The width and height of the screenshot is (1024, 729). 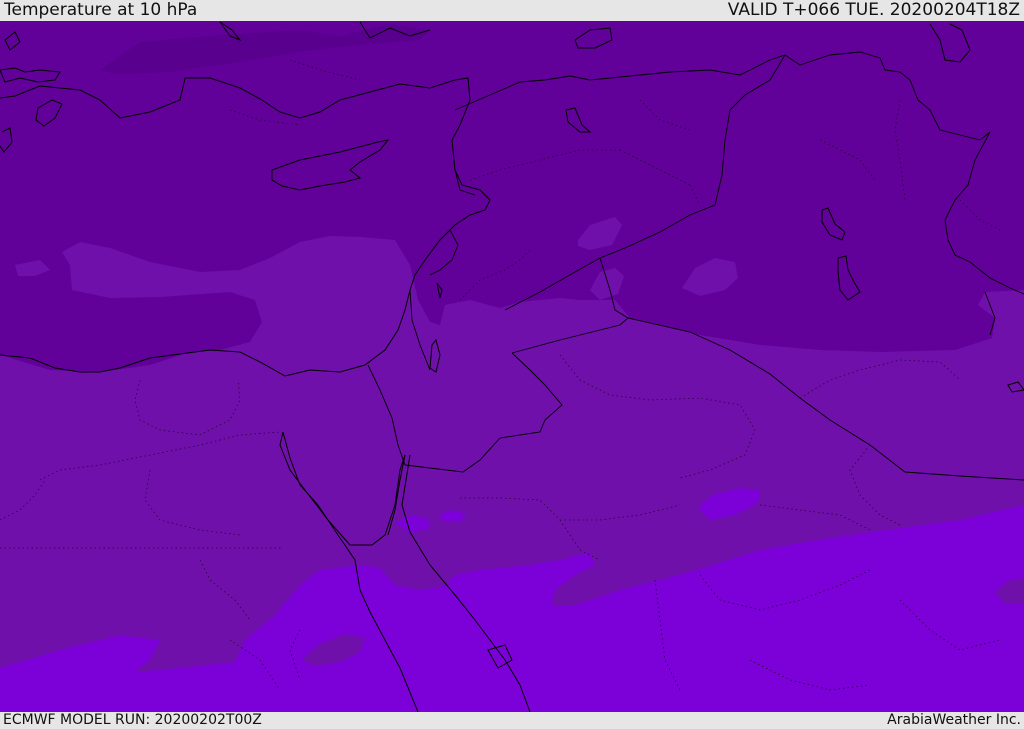 I want to click on valid-time: VALID T+066 TUE. 20200204T18Z, so click(x=873, y=10).